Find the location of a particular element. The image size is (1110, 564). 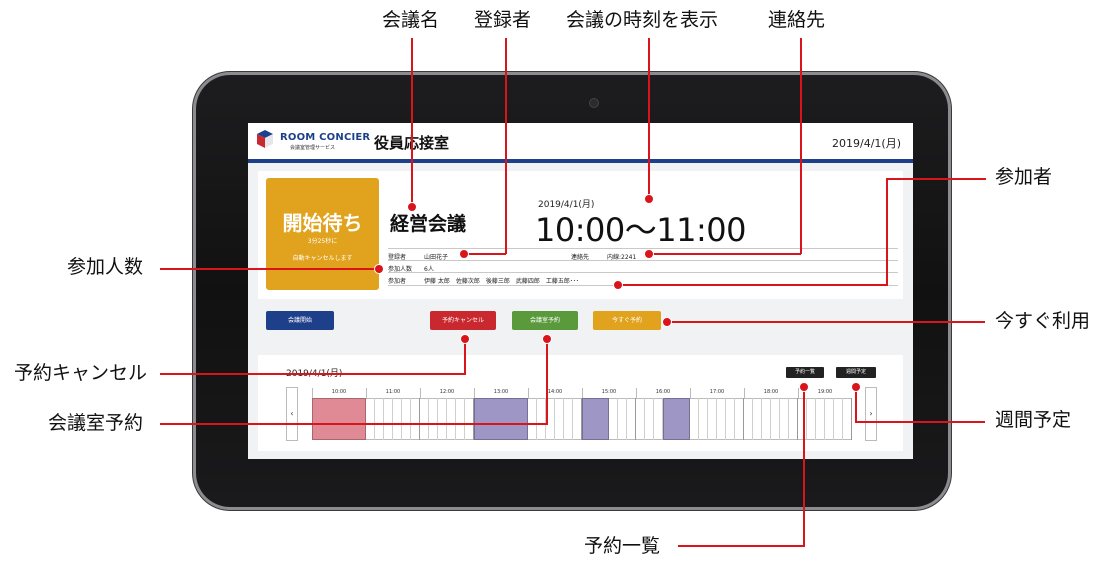

callout-participant-count: 参加人数 is located at coordinates (105, 267).